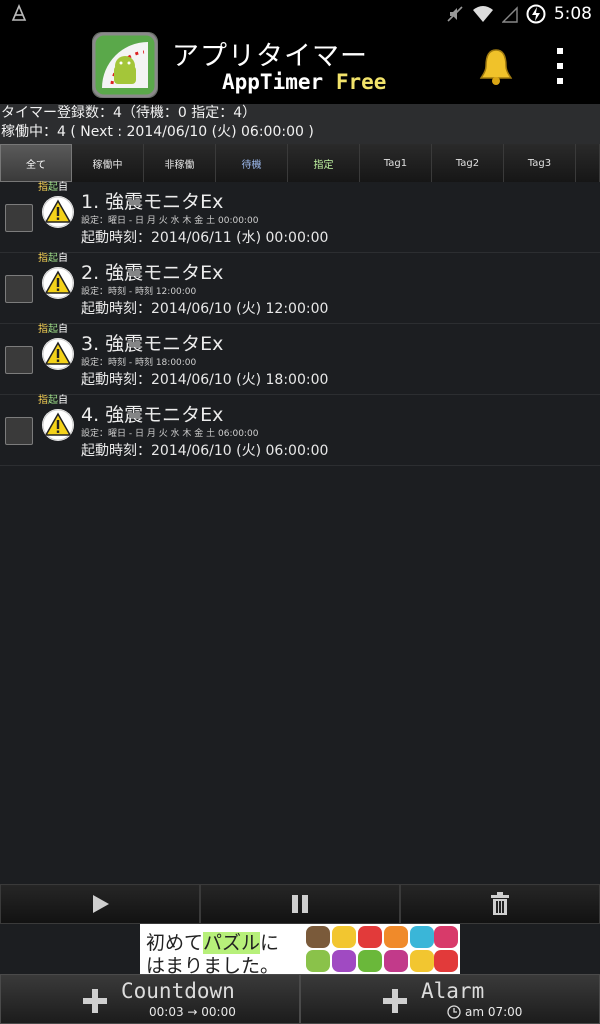  What do you see at coordinates (455, 14) in the screenshot?
I see `mute-icon` at bounding box center [455, 14].